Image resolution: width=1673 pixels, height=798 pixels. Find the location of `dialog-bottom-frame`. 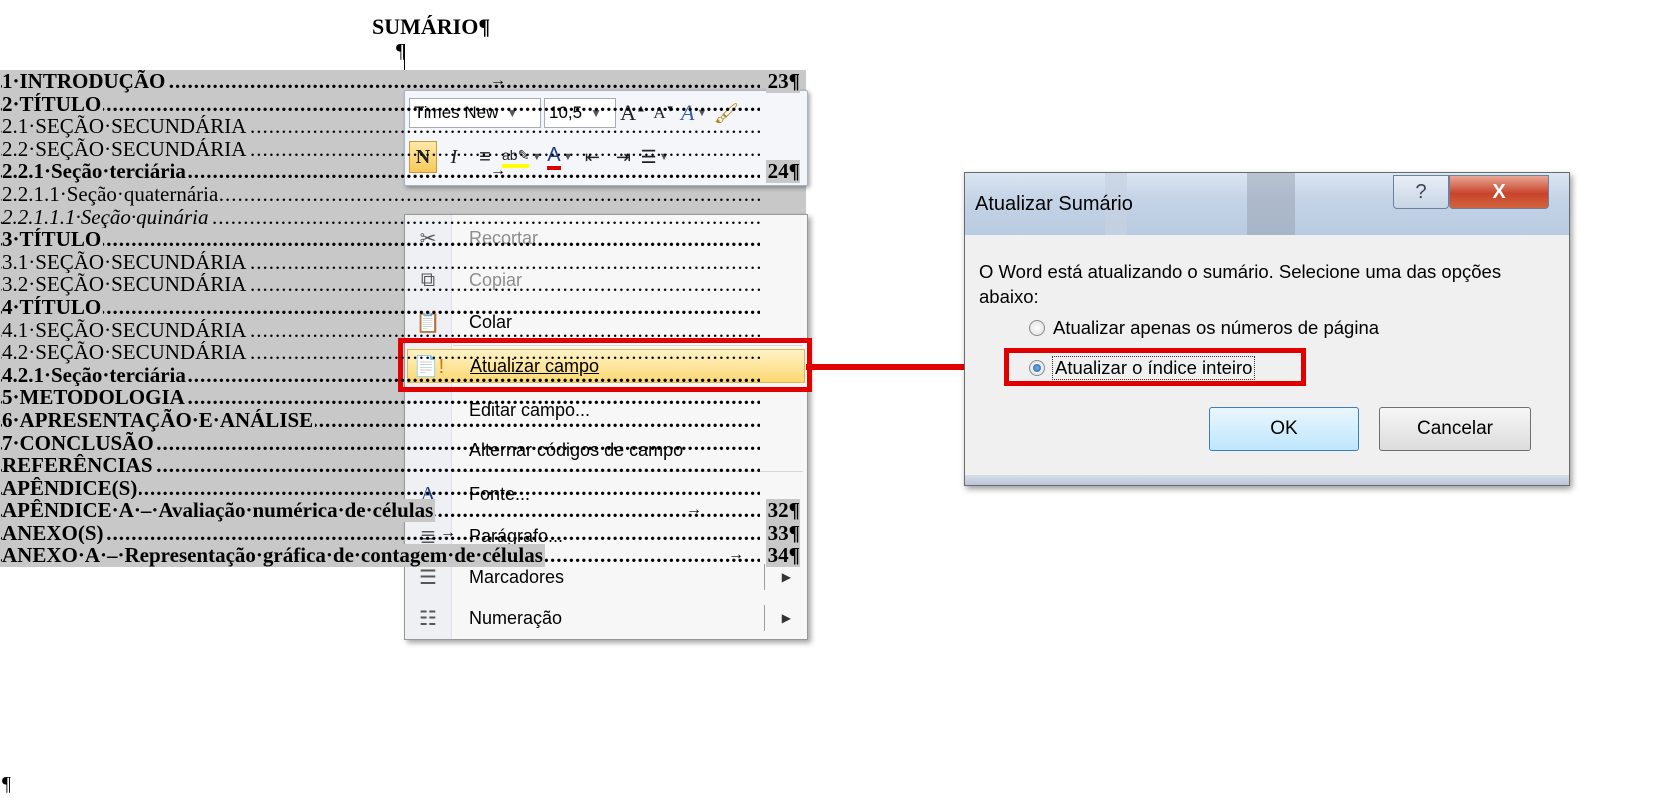

dialog-bottom-frame is located at coordinates (1267, 480).